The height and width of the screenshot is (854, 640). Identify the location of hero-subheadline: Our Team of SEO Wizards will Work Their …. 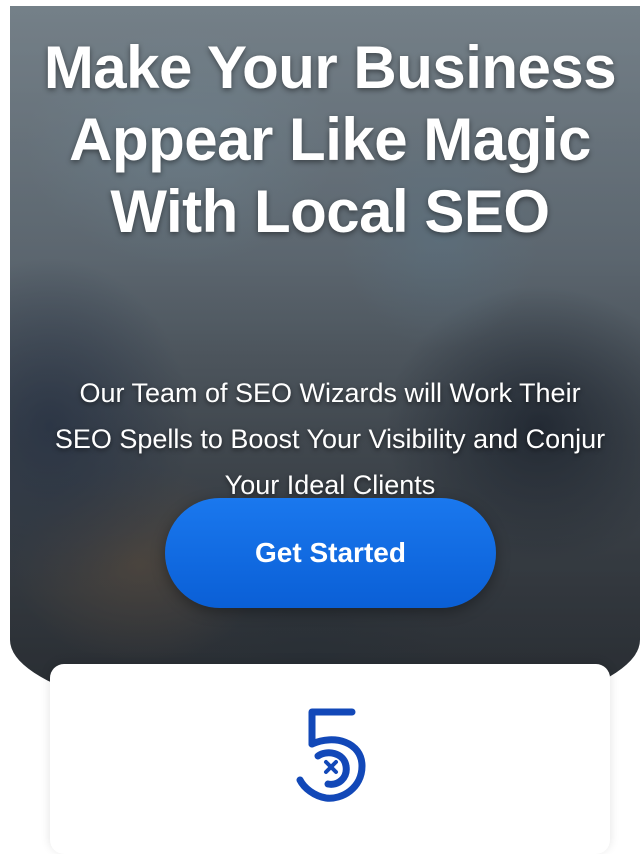
(330, 439).